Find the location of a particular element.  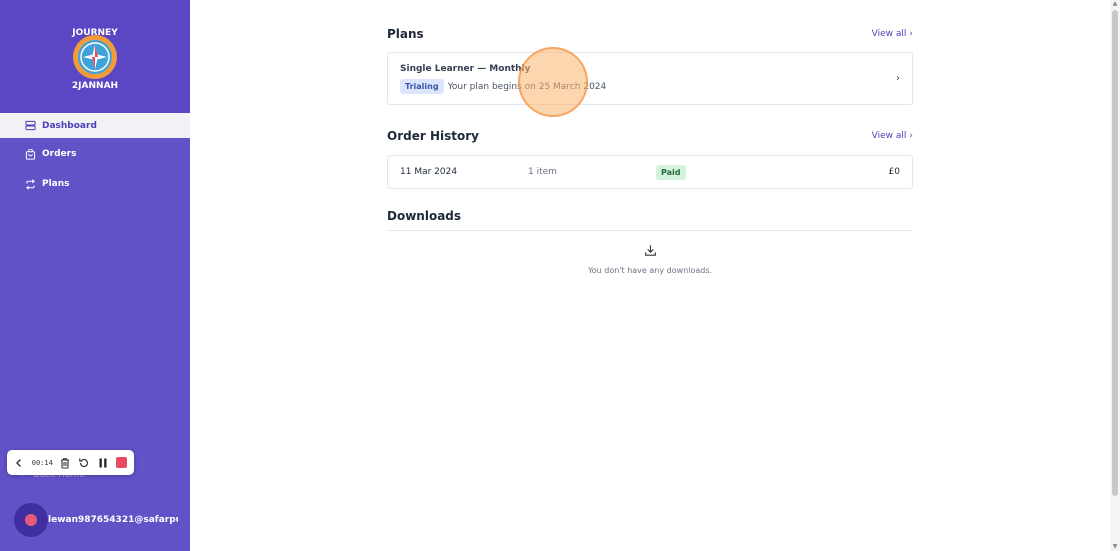

chevron-left-icon is located at coordinates (19, 463).